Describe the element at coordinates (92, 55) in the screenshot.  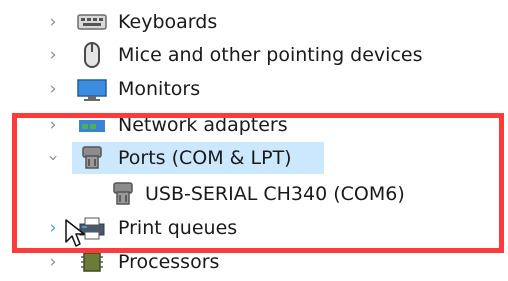
I see `mouse-icon` at that location.